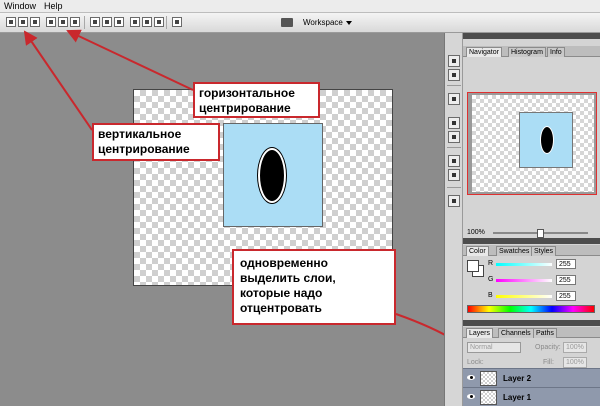 This screenshot has width=600, height=406. Describe the element at coordinates (548, 347) in the screenshot. I see `opacity-label: Opacity:` at that location.